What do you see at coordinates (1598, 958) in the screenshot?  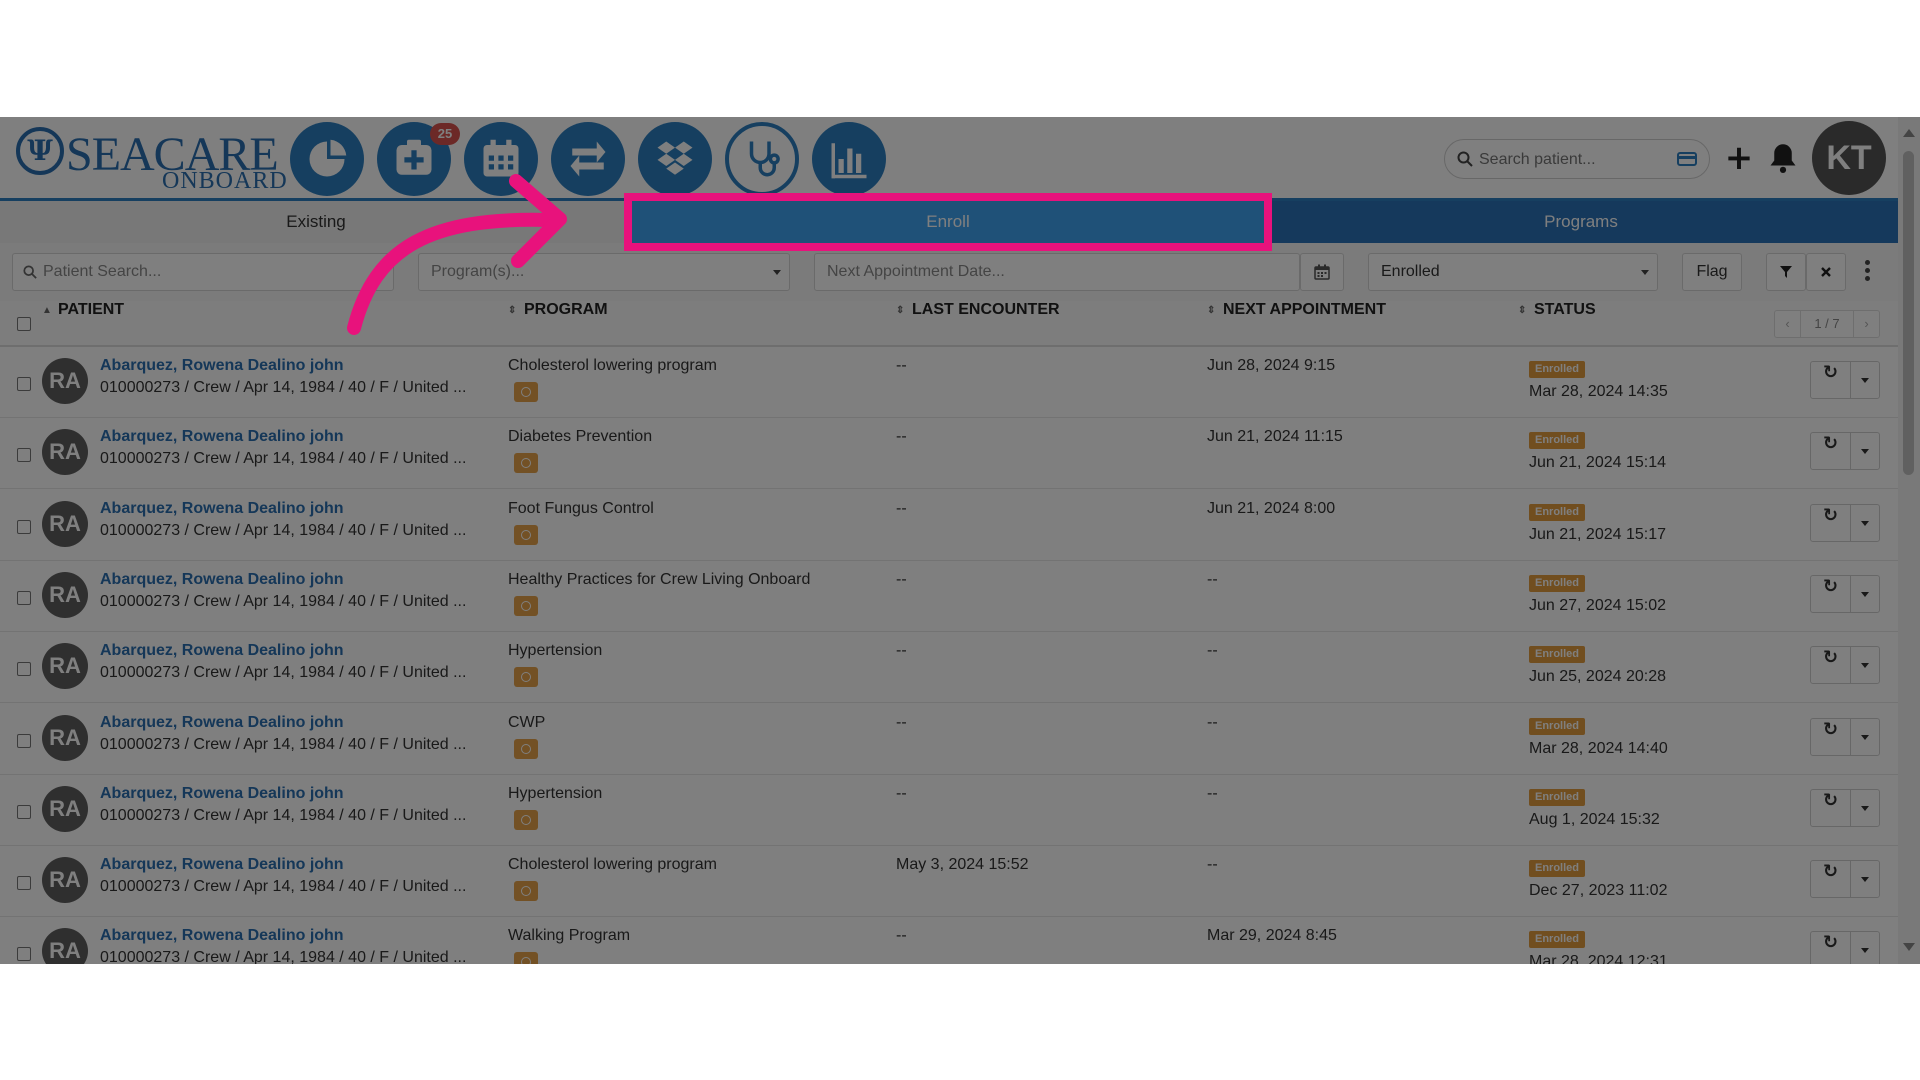 I see `status-date: Mar 28, 2024 12:31` at bounding box center [1598, 958].